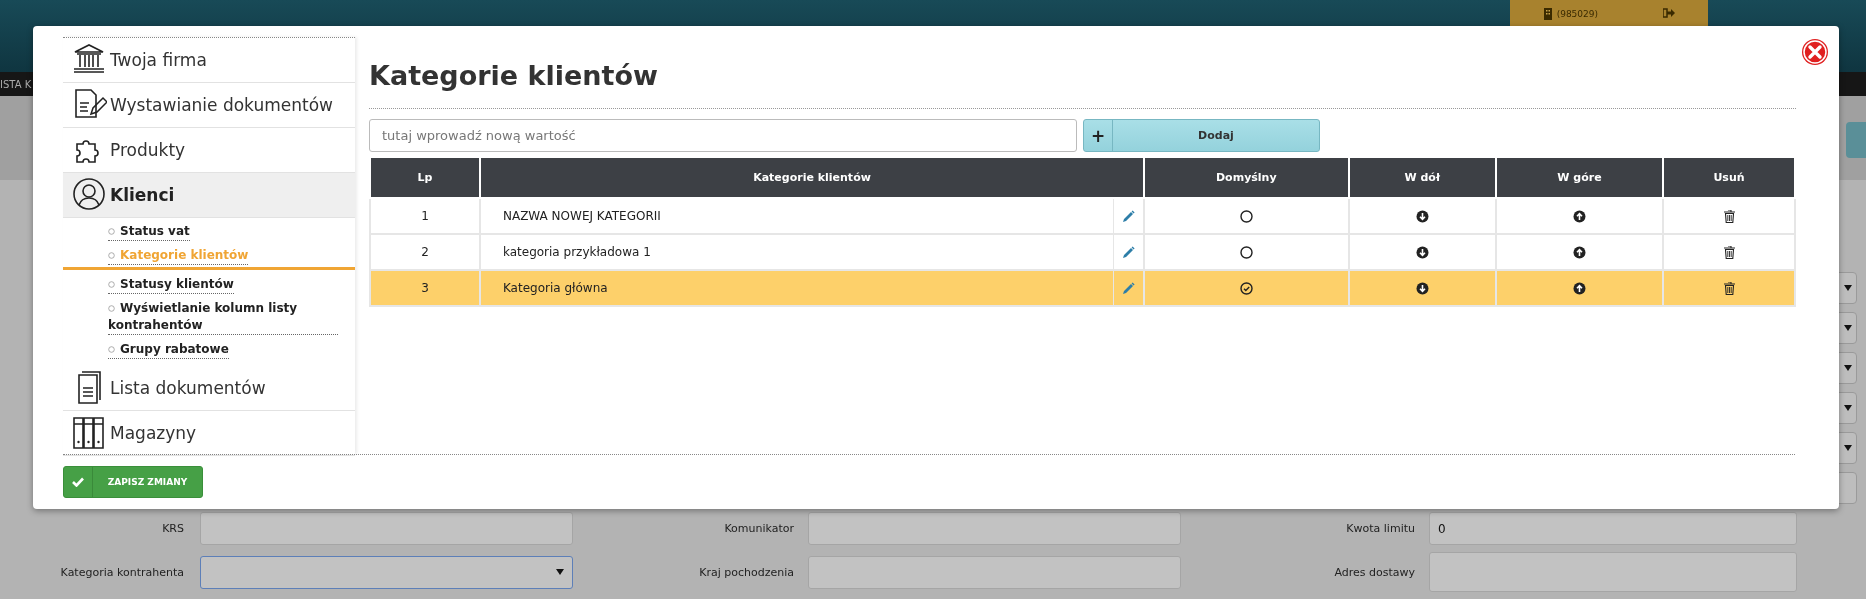  Describe the element at coordinates (425, 178) in the screenshot. I see `column-header: Lp` at that location.